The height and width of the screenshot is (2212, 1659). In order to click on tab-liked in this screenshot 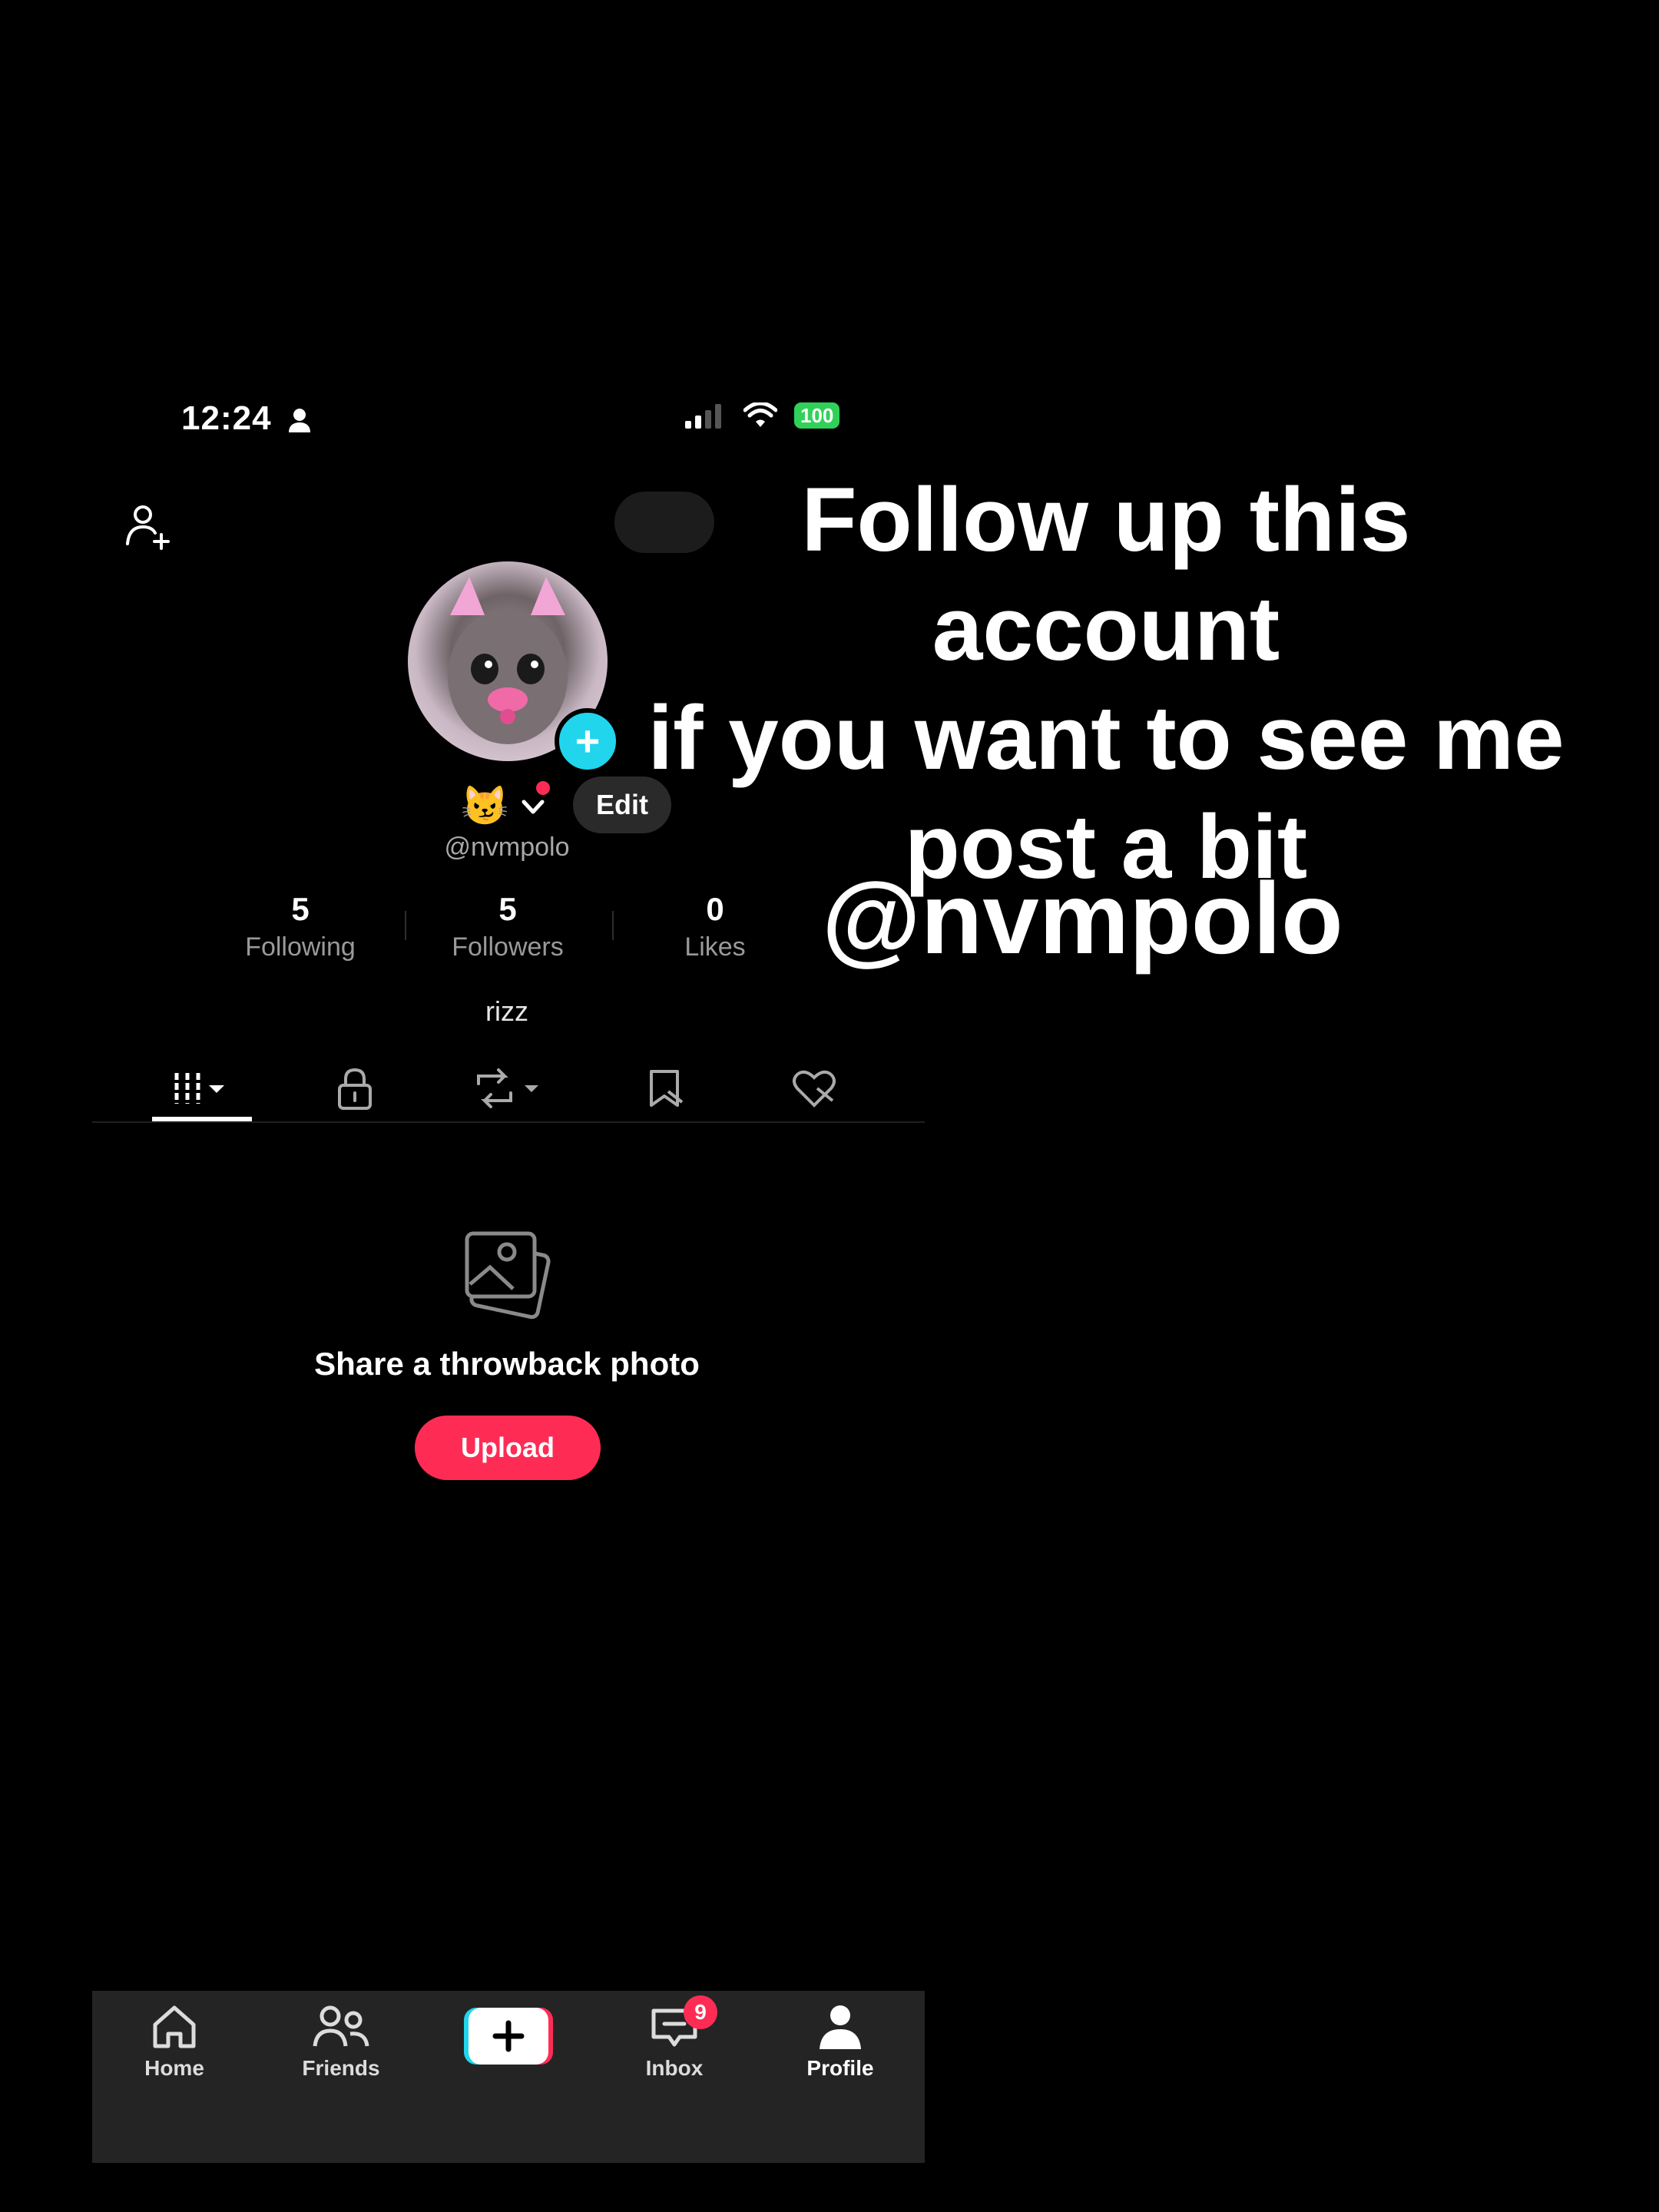, I will do `click(815, 1089)`.